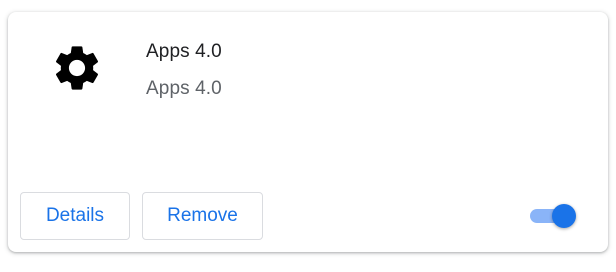  What do you see at coordinates (77, 68) in the screenshot?
I see `gear-icon` at bounding box center [77, 68].